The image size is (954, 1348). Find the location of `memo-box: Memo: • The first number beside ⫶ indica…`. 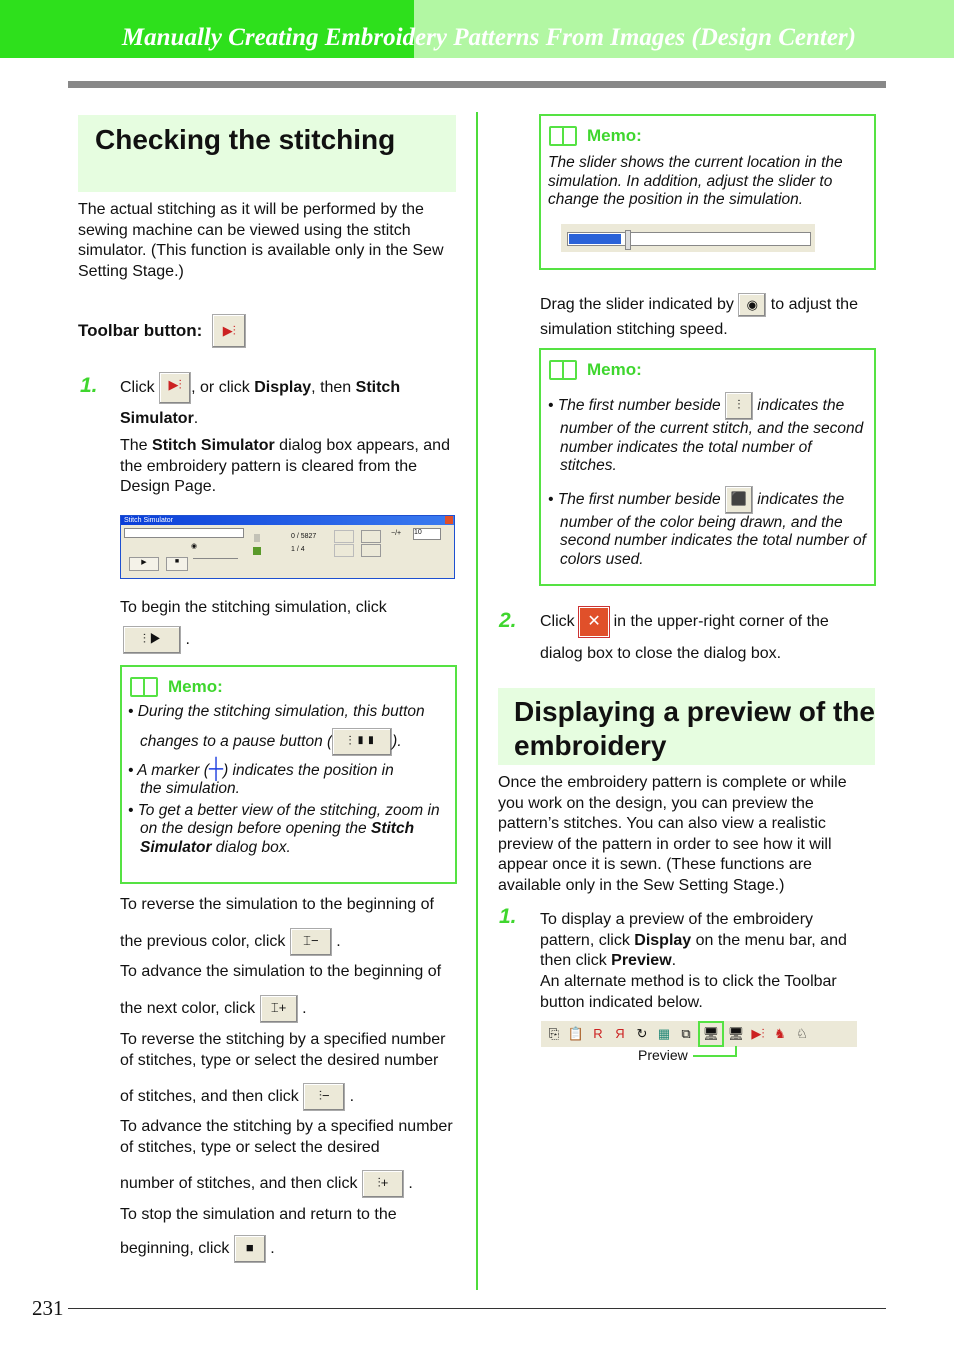

memo-box: Memo: • The first number beside ⫶ indica… is located at coordinates (707, 467).